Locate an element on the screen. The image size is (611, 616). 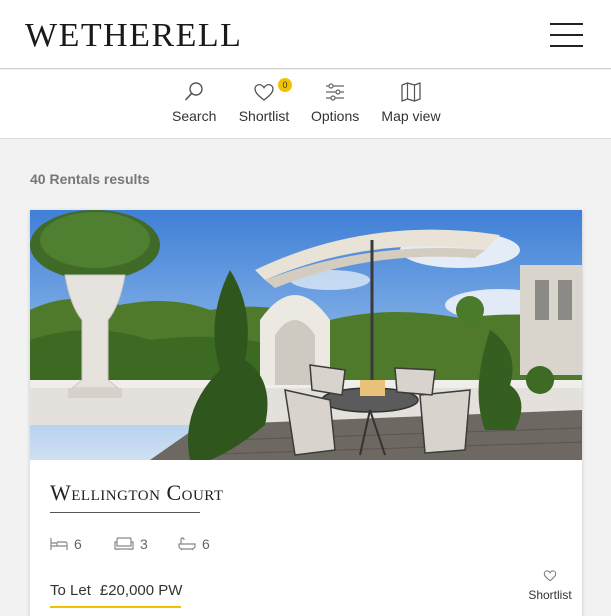
shortlist-count-badge: 0 is located at coordinates (285, 85).